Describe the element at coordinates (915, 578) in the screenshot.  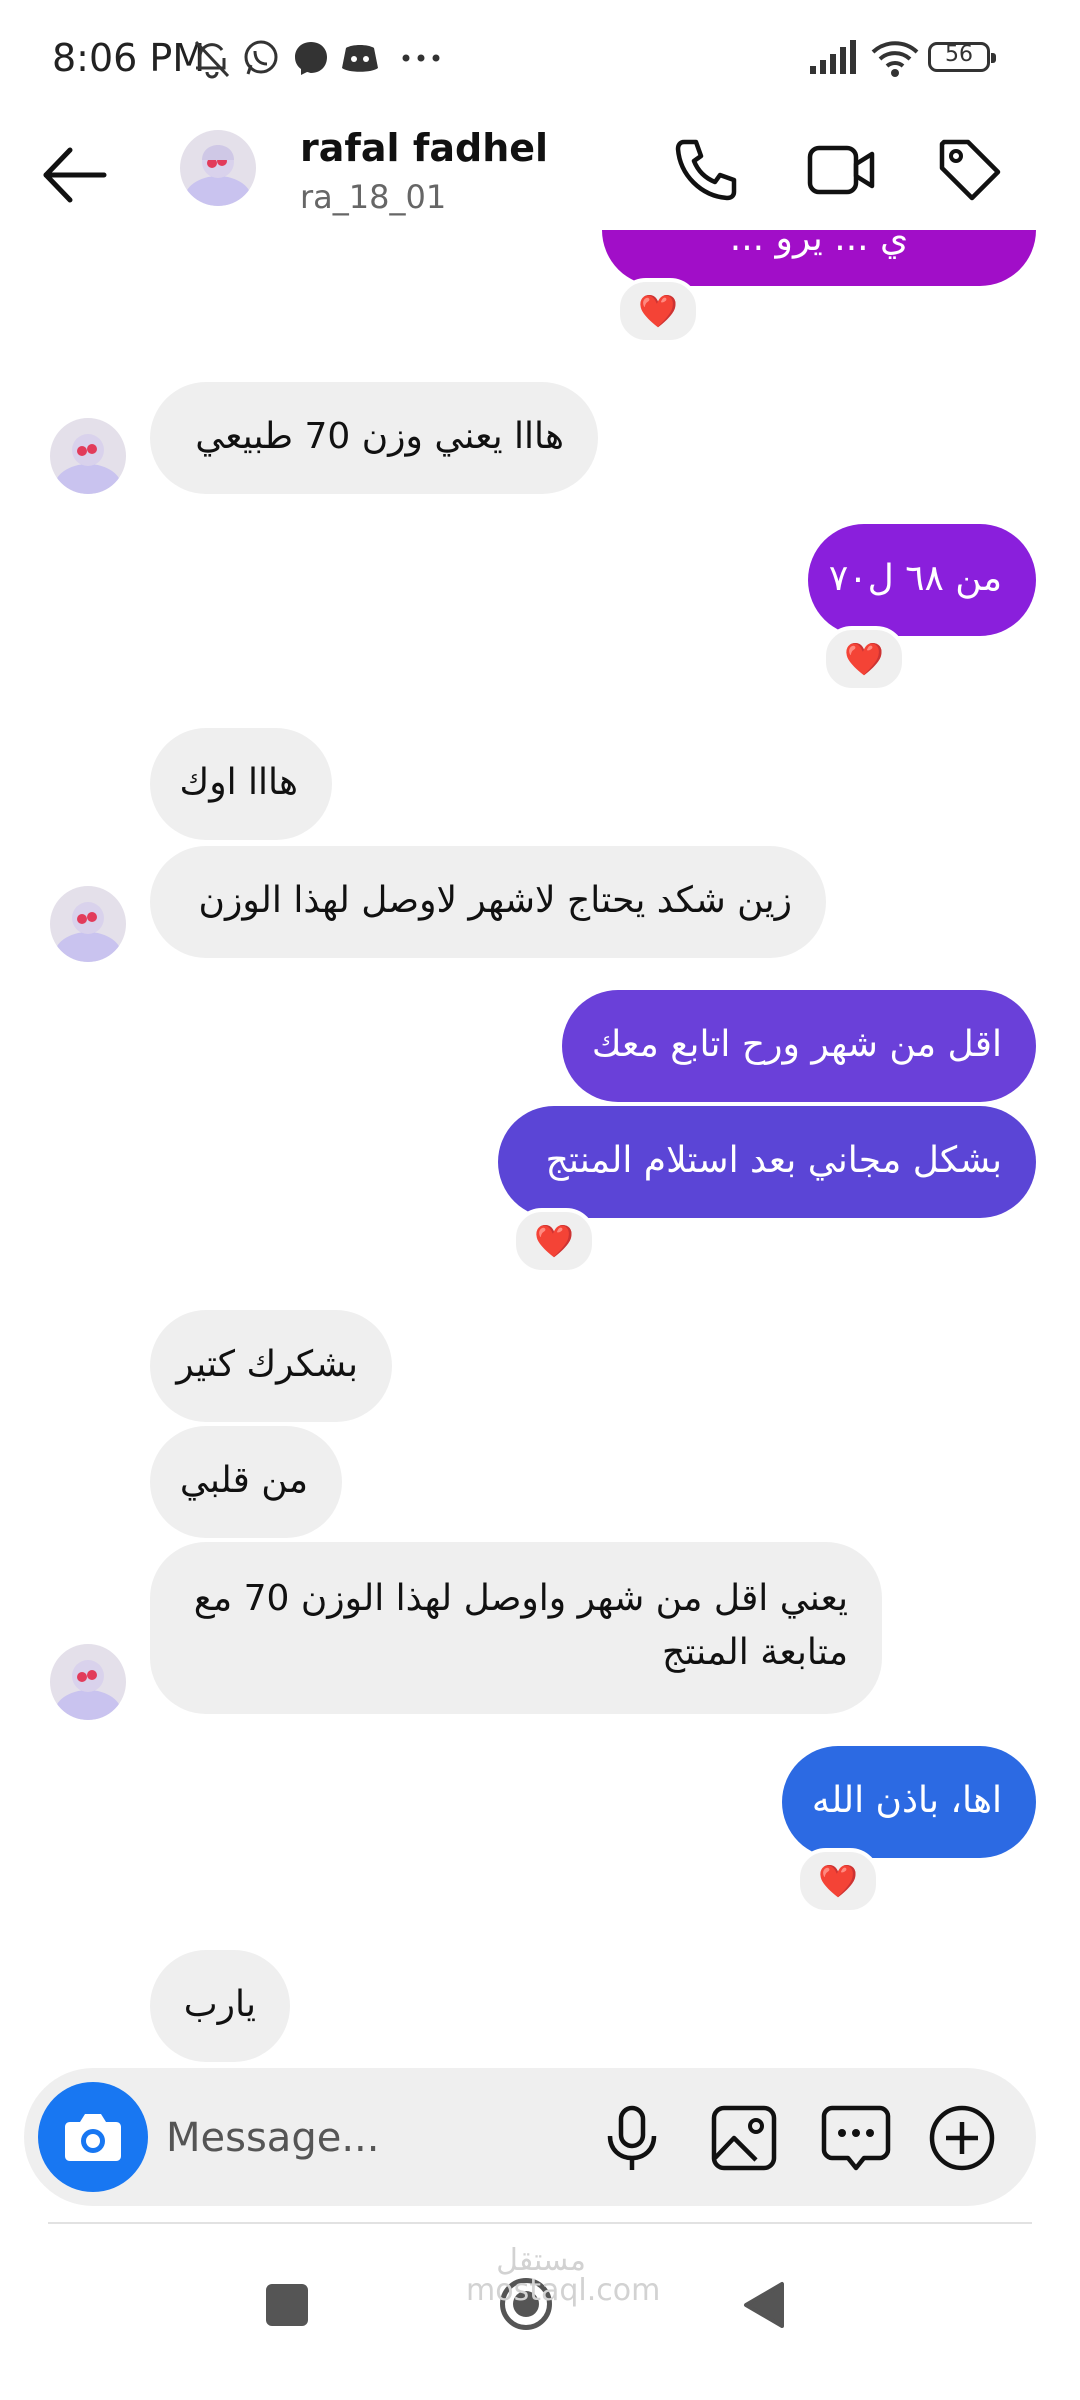
I see `message-text: من ٦٨ ل٧٠` at that location.